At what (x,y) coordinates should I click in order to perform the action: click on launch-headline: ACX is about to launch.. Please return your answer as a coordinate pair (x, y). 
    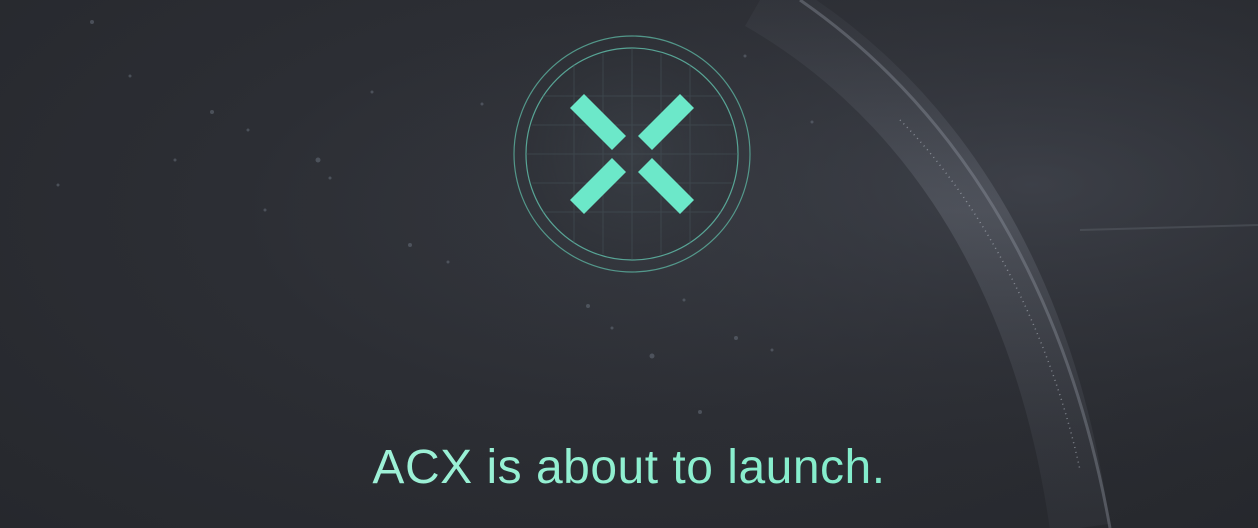
    Looking at the image, I should click on (629, 468).